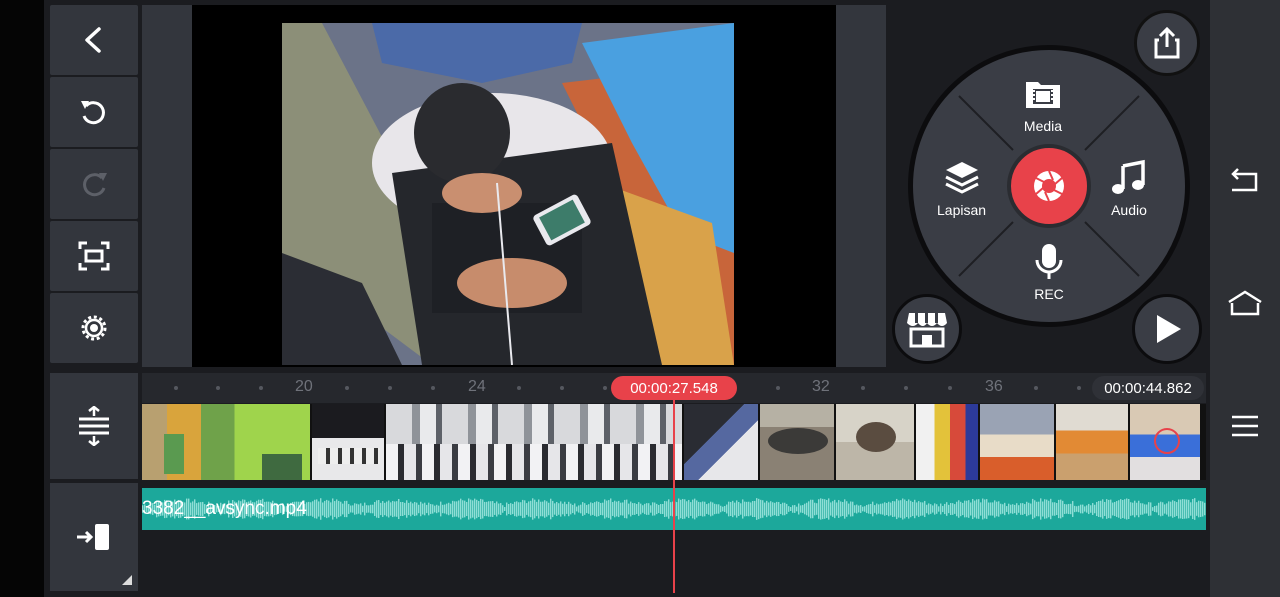 The image size is (1280, 597). I want to click on home-nav-icon, so click(1245, 303).